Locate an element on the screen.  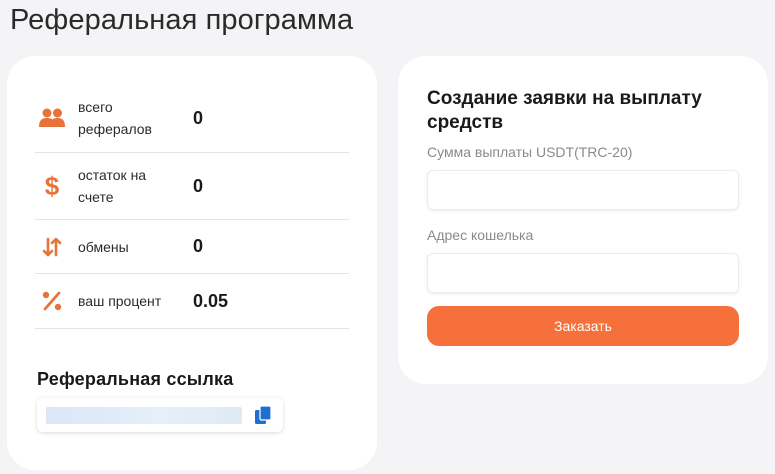
users-icon is located at coordinates (52, 118).